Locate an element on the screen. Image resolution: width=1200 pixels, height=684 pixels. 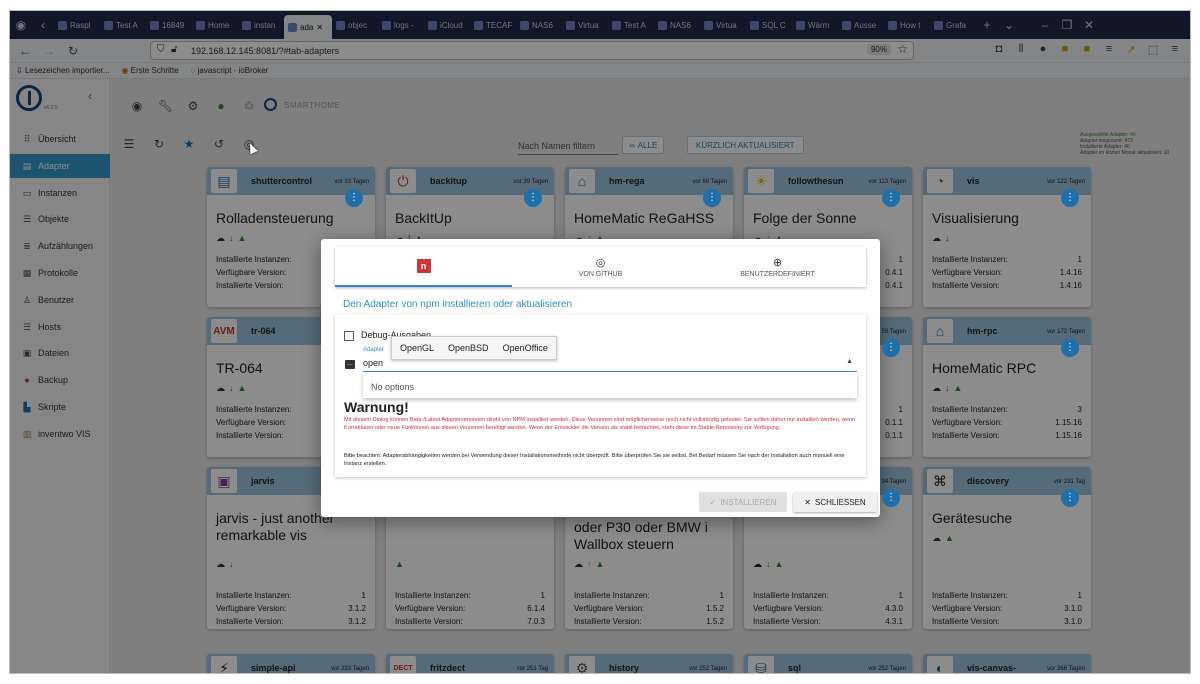
npm-icon: n is located at coordinates (423, 266).